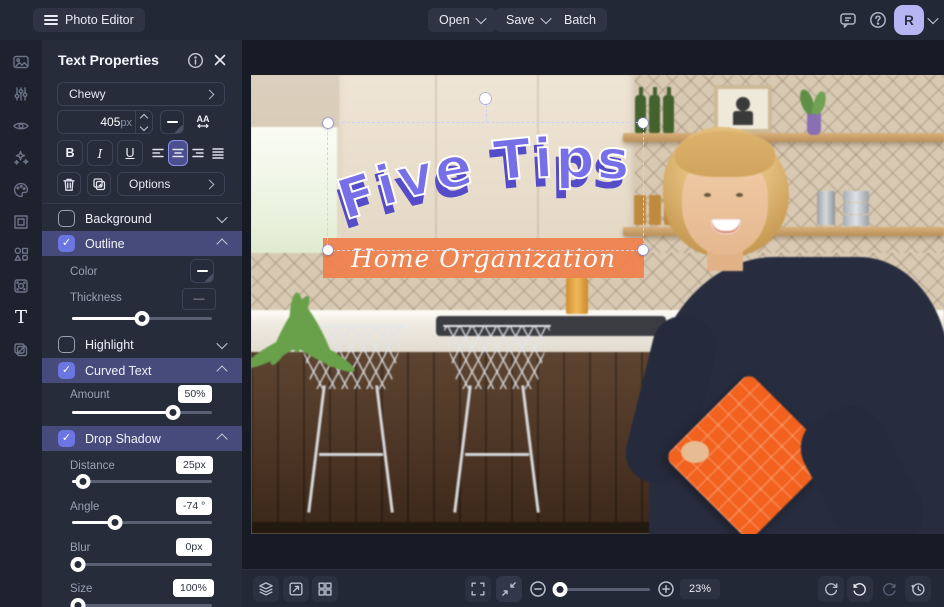 The height and width of the screenshot is (607, 944). I want to click on font-family-select: Chewy, so click(141, 94).